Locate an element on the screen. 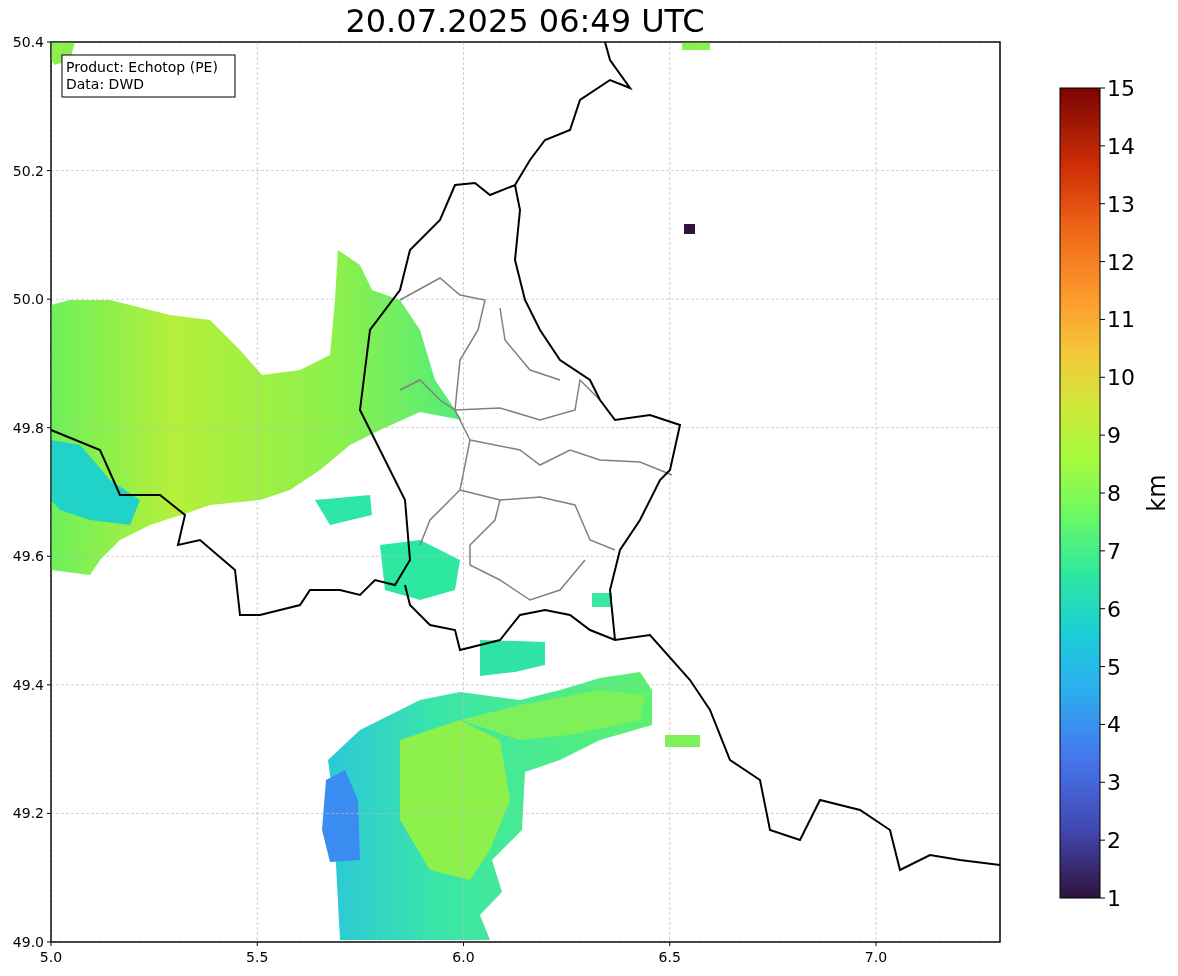 This screenshot has height=976, width=1178. colorbar-tick-label: 15 is located at coordinates (1121, 88).